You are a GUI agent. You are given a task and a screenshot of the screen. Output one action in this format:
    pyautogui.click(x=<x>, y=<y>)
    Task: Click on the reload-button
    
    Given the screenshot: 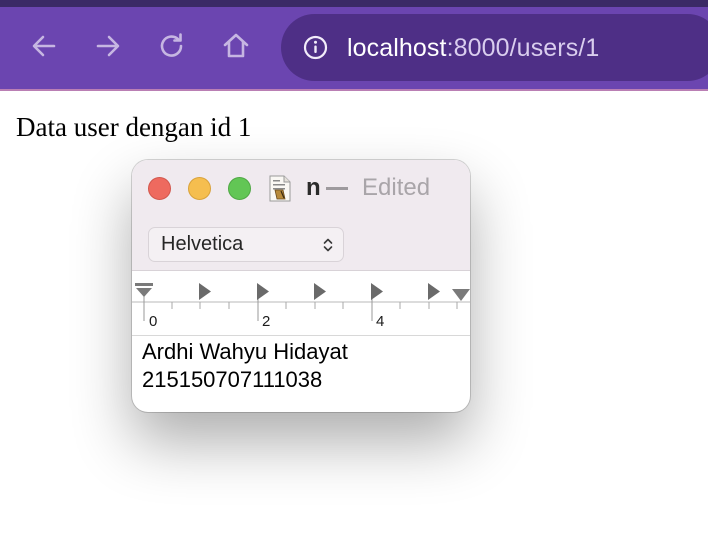 What is the action you would take?
    pyautogui.click(x=172, y=46)
    